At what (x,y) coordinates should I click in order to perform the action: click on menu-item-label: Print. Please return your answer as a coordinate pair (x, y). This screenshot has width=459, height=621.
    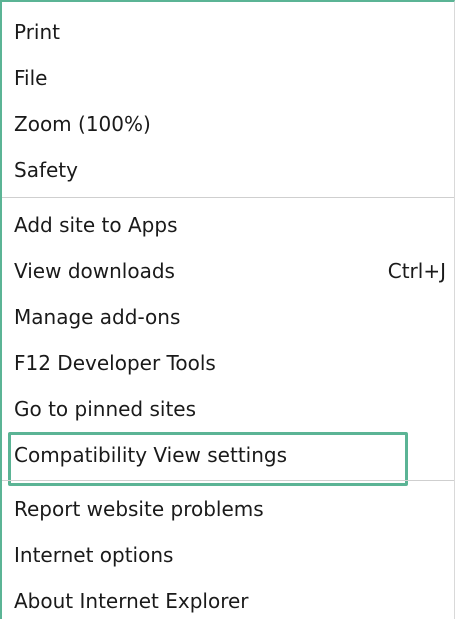
    Looking at the image, I should click on (37, 32).